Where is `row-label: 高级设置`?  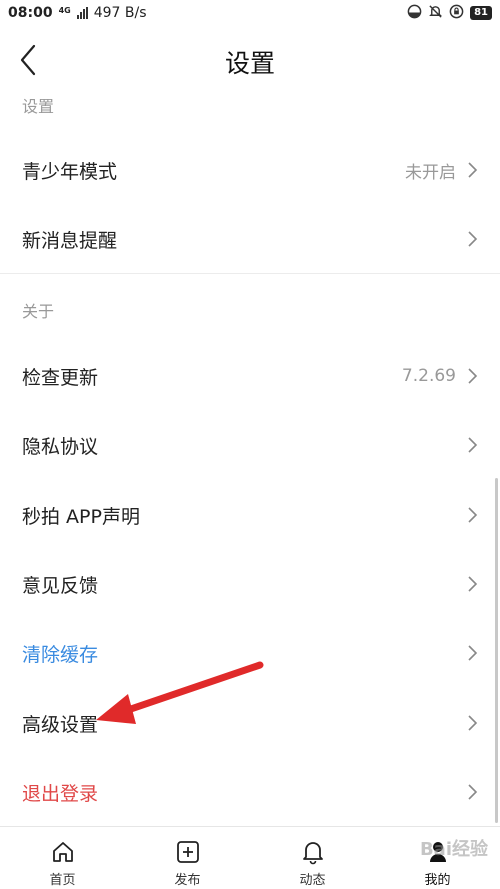 row-label: 高级设置 is located at coordinates (60, 724).